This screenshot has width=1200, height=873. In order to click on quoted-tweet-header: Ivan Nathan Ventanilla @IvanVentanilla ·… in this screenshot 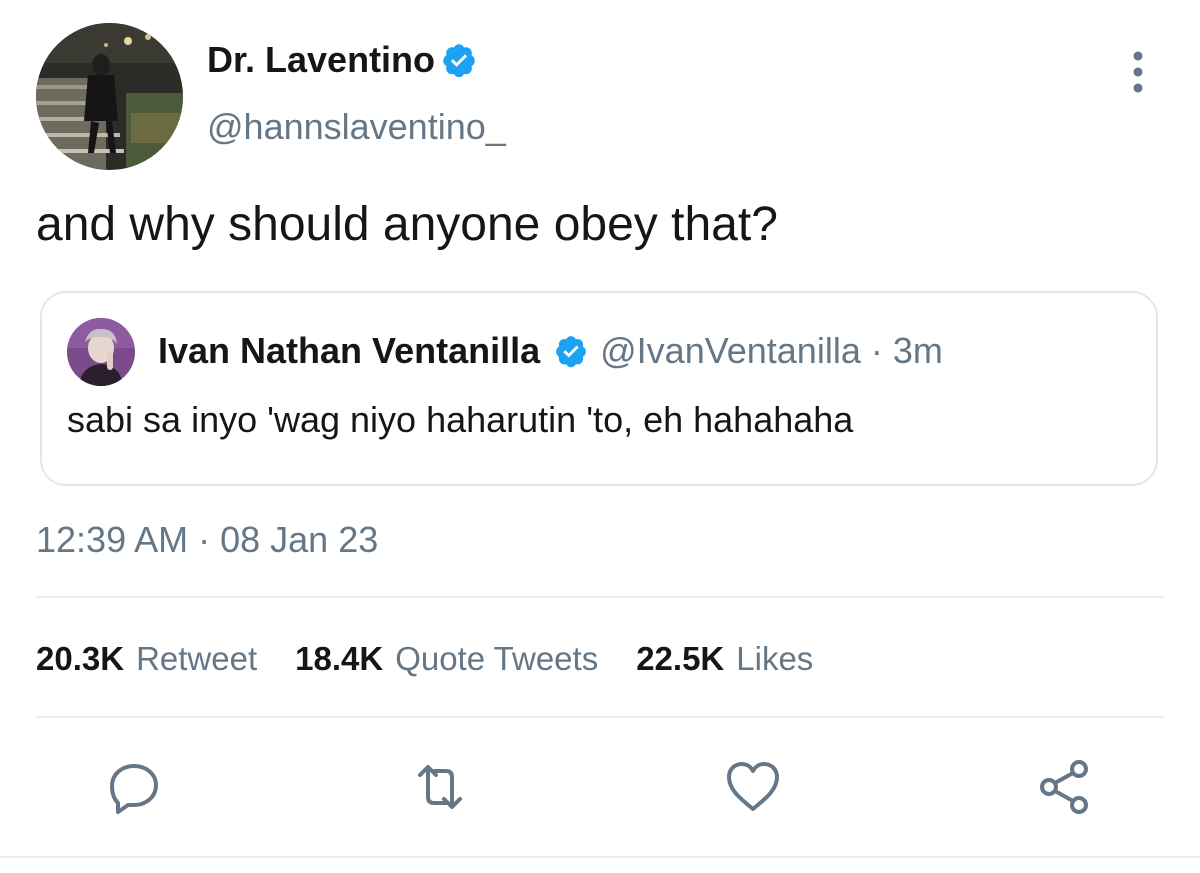, I will do `click(550, 351)`.